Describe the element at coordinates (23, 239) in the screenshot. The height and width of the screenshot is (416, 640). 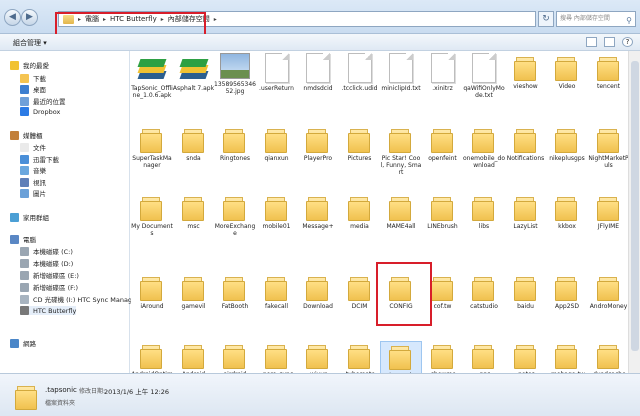
I see `sidebar-item: 電腦` at that location.